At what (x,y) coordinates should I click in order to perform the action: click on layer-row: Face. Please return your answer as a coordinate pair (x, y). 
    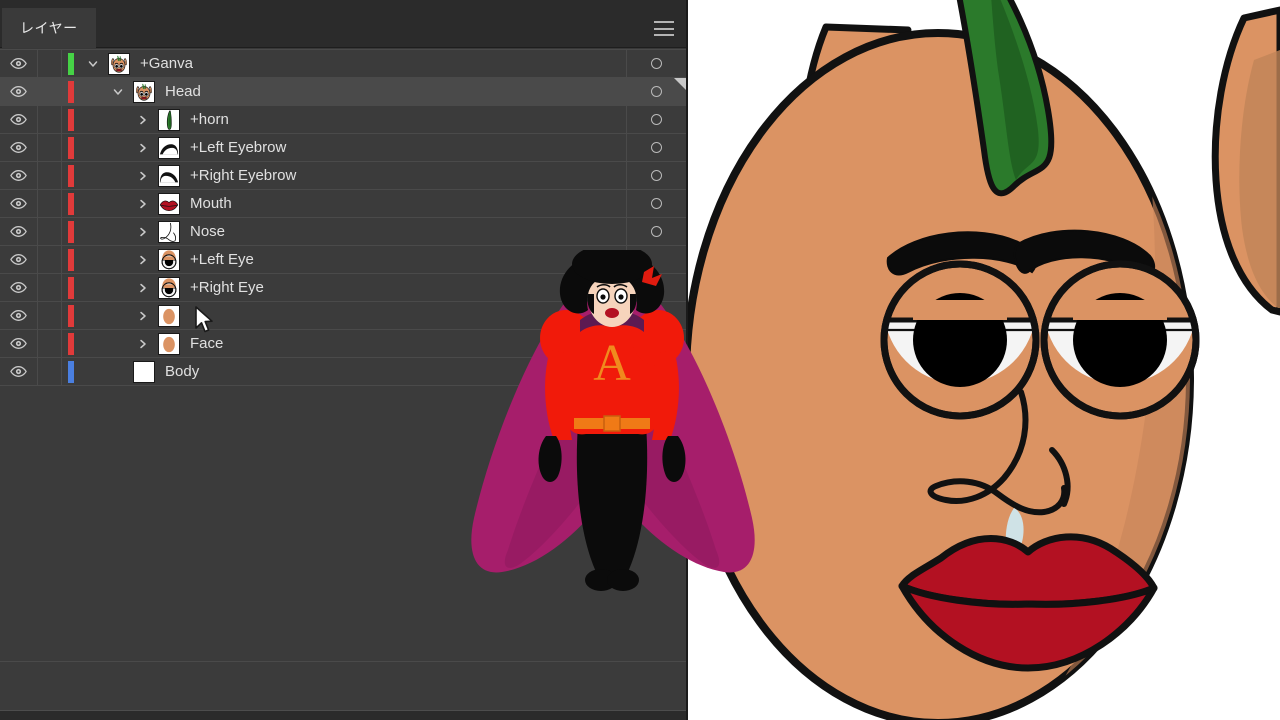
    Looking at the image, I should click on (343, 343).